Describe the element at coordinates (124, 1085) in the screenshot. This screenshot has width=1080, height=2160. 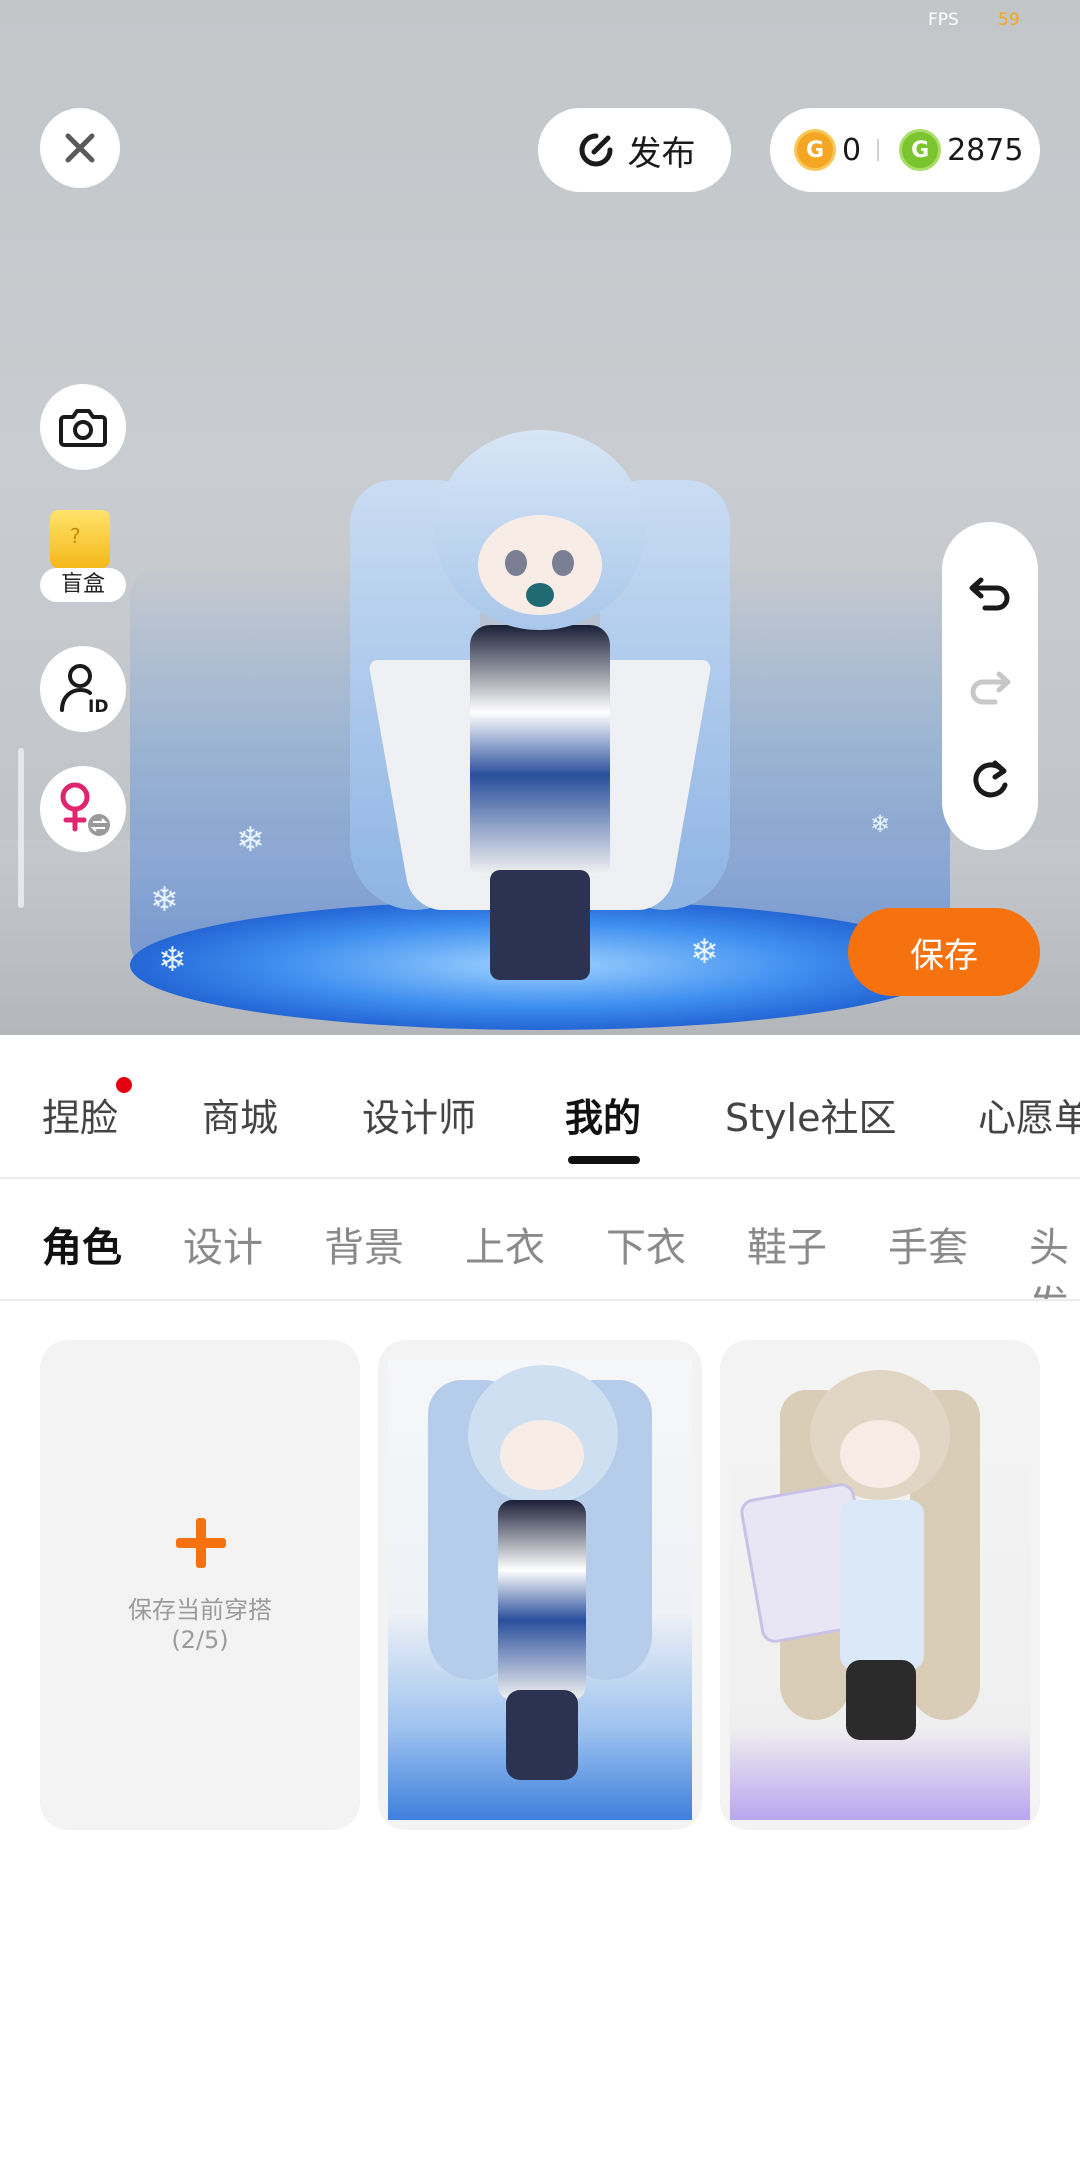
I see `notification-badge` at that location.